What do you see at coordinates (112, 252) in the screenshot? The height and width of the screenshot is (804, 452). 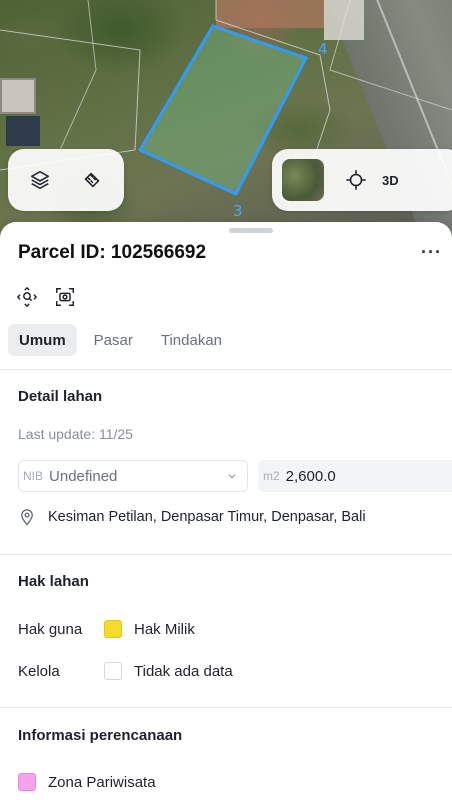 I see `parcel-title: Parcel ID: 102566692` at bounding box center [112, 252].